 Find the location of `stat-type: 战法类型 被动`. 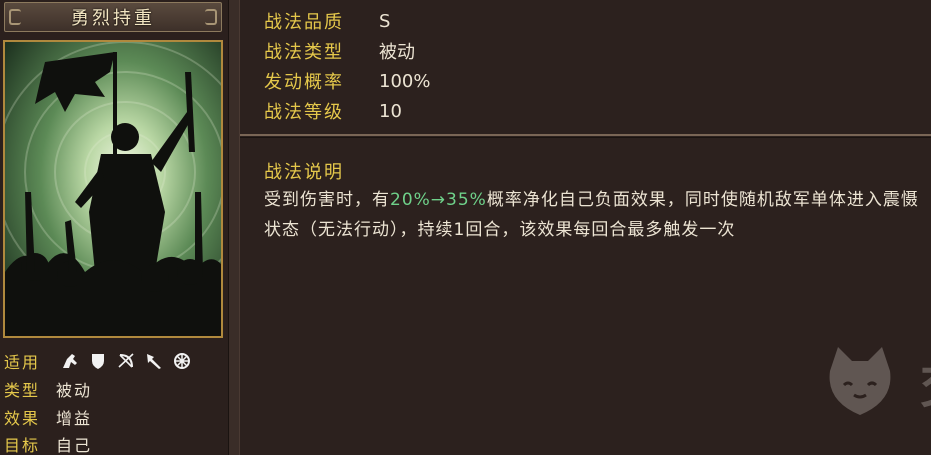

stat-type: 战法类型 被动 is located at coordinates (339, 51).